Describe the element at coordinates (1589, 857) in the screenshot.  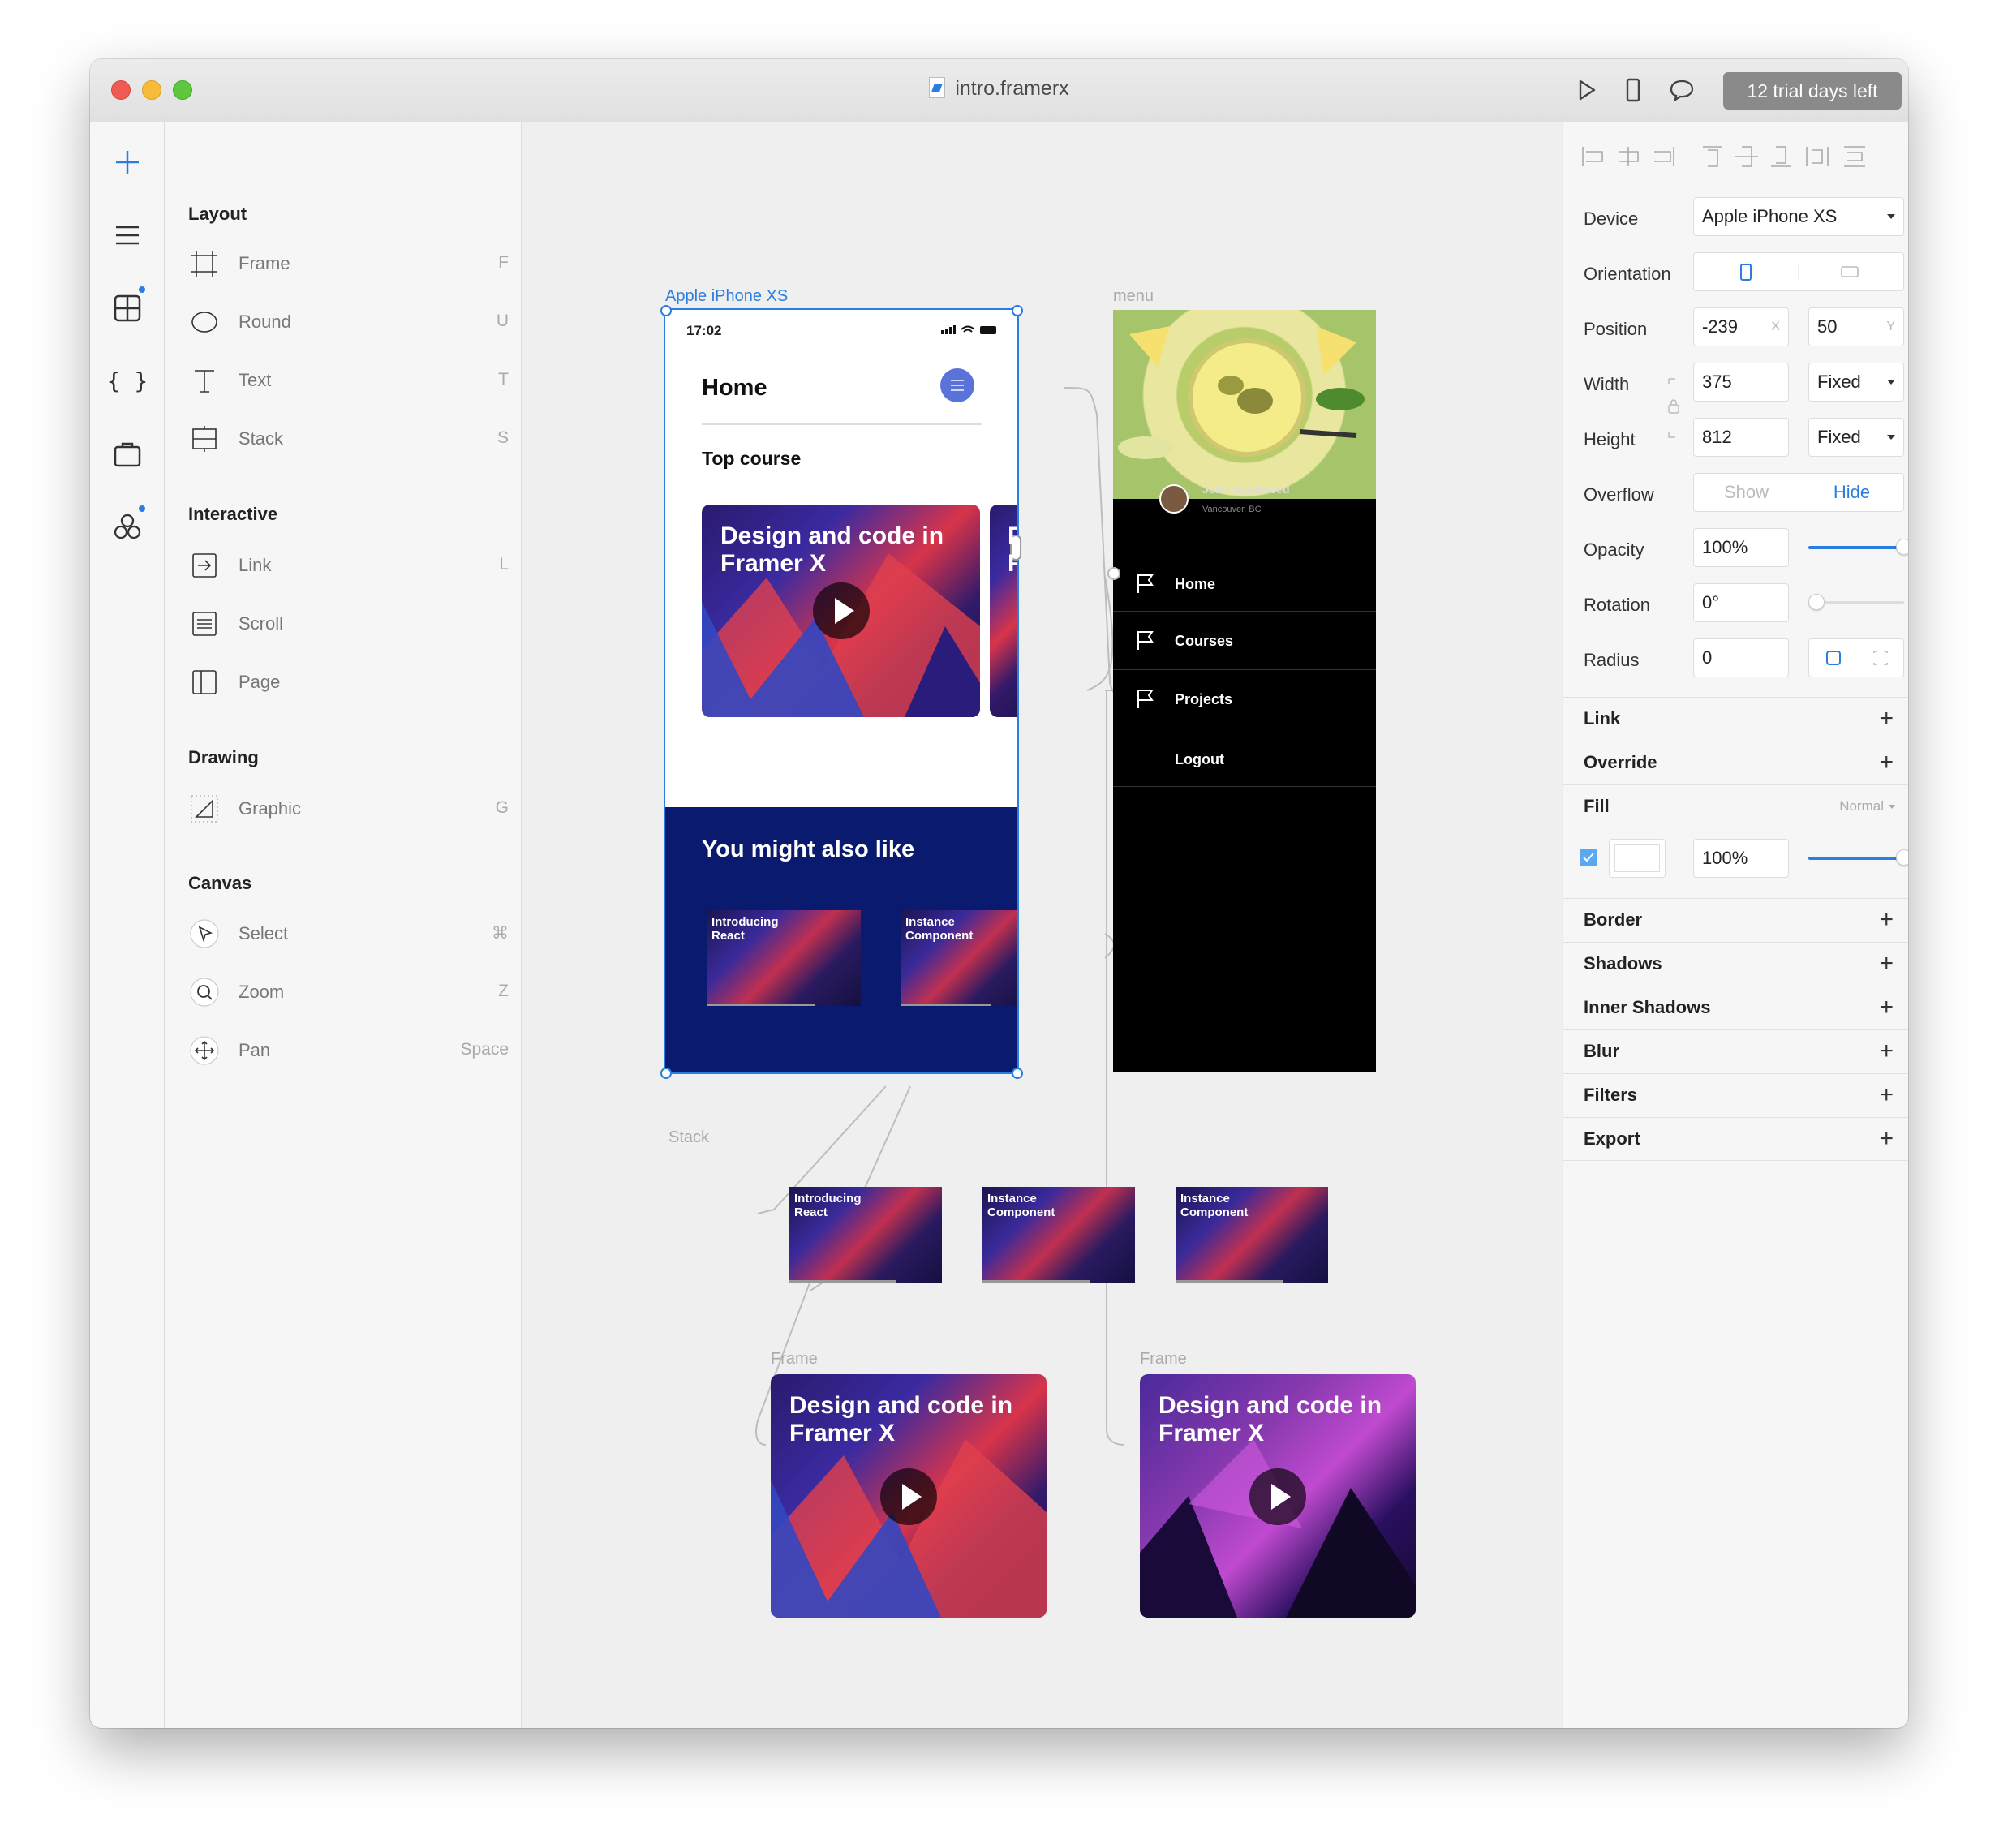
I see `fill-enabled-checkbox` at that location.